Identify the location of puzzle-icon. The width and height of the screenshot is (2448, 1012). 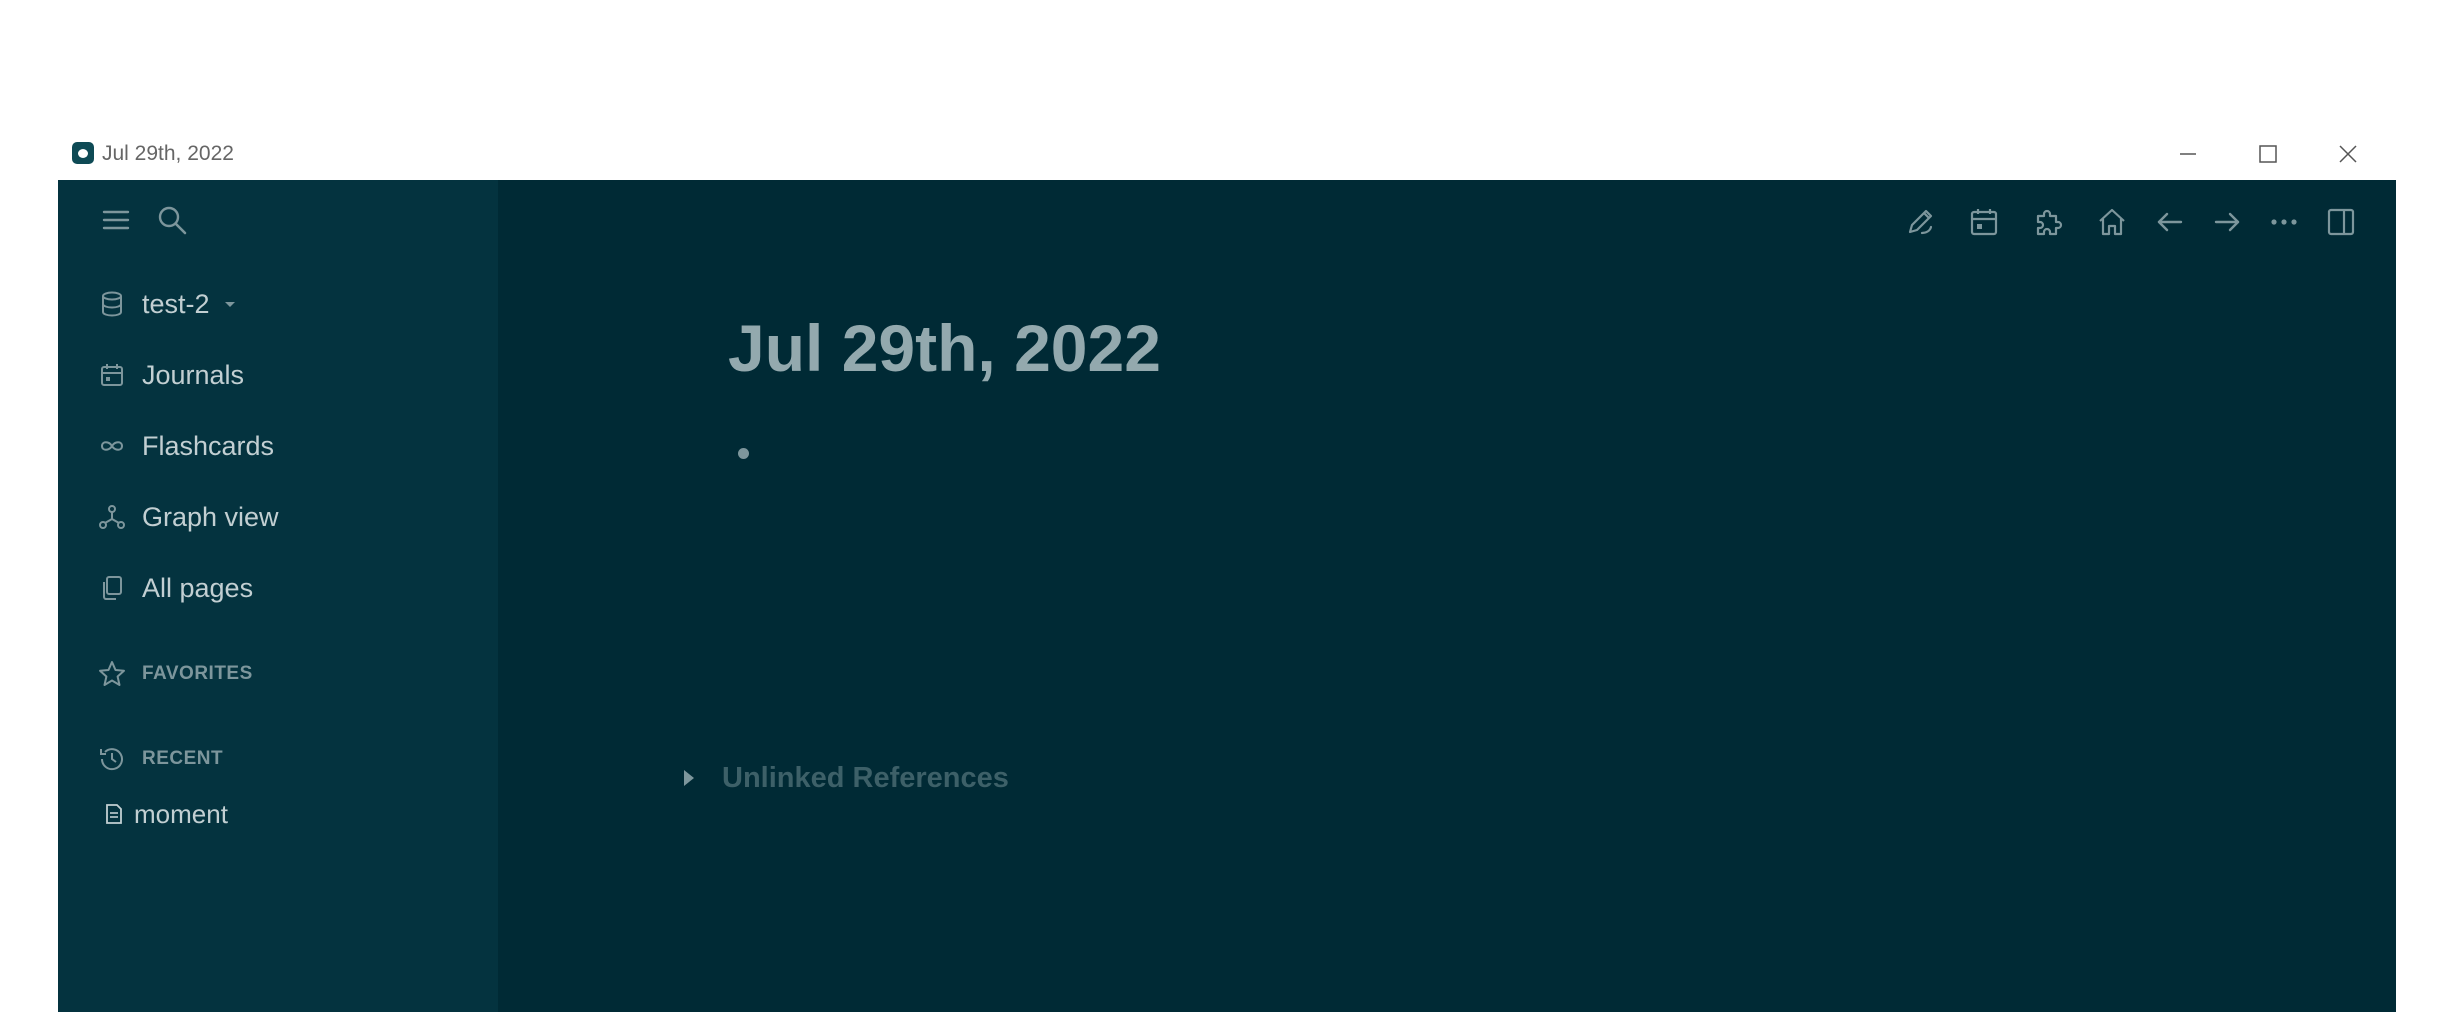
(2049, 222).